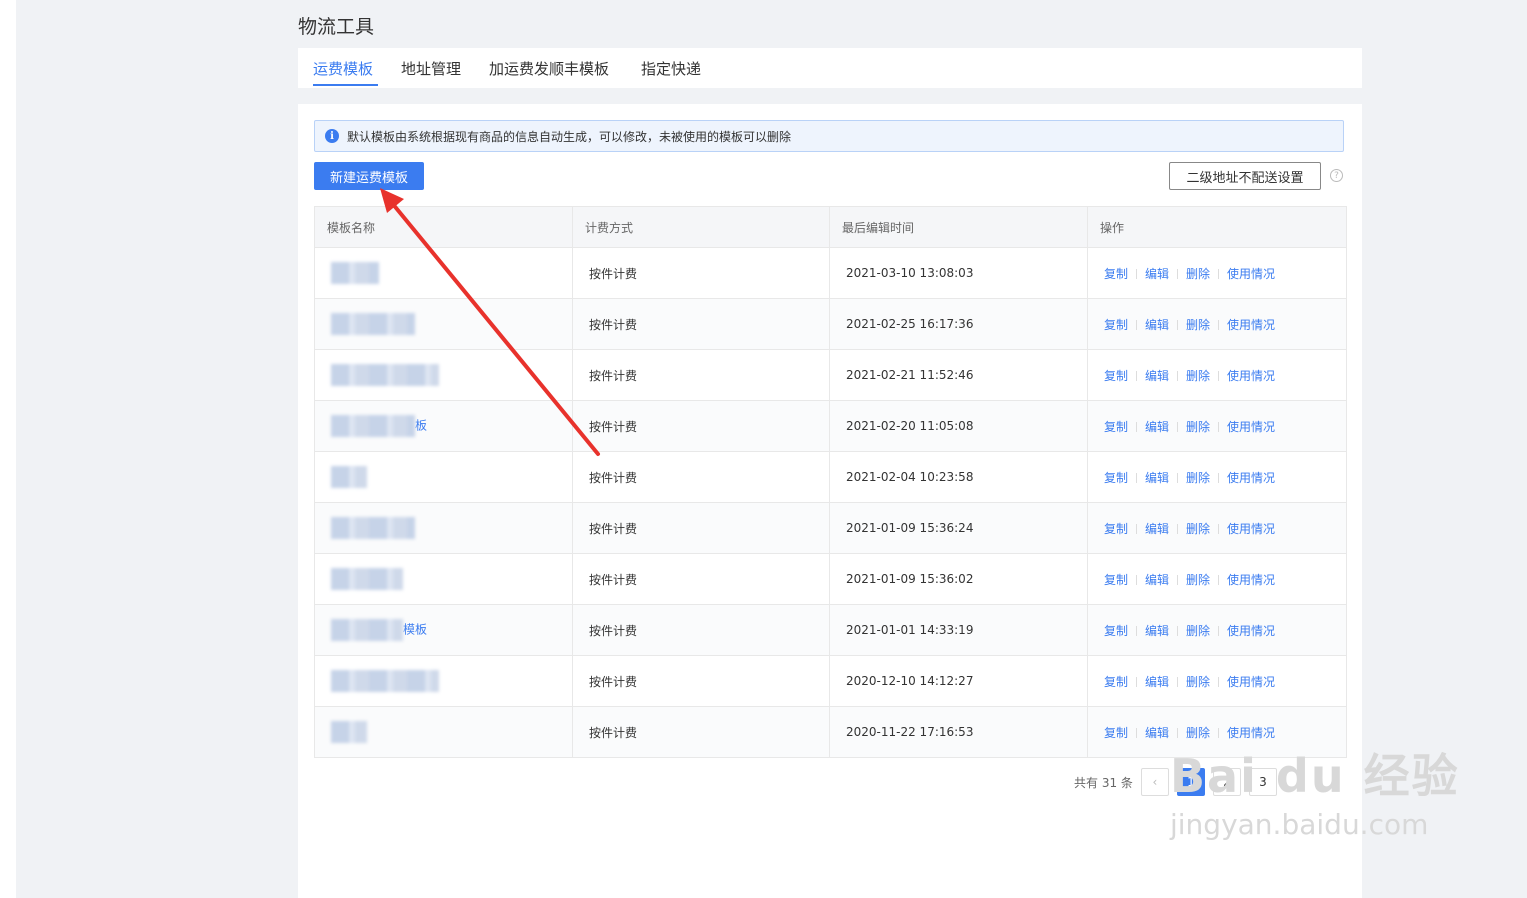 The image size is (1527, 898). I want to click on last-edited-cell: 2021-02-20 11:05:08, so click(958, 426).